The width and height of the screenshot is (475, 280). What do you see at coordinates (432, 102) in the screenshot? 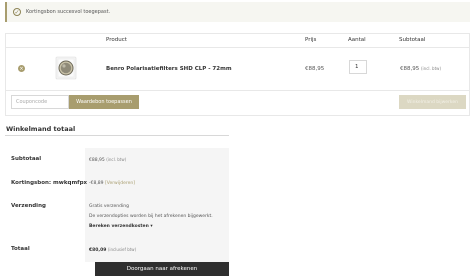
I see `update-cart-button: Winkelmand bijwerken` at bounding box center [432, 102].